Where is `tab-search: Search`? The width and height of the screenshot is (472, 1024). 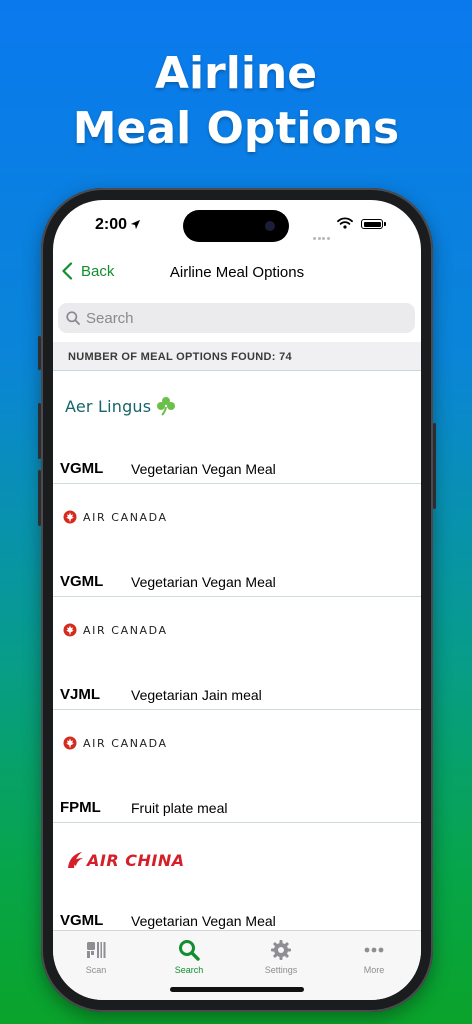 tab-search: Search is located at coordinates (189, 957).